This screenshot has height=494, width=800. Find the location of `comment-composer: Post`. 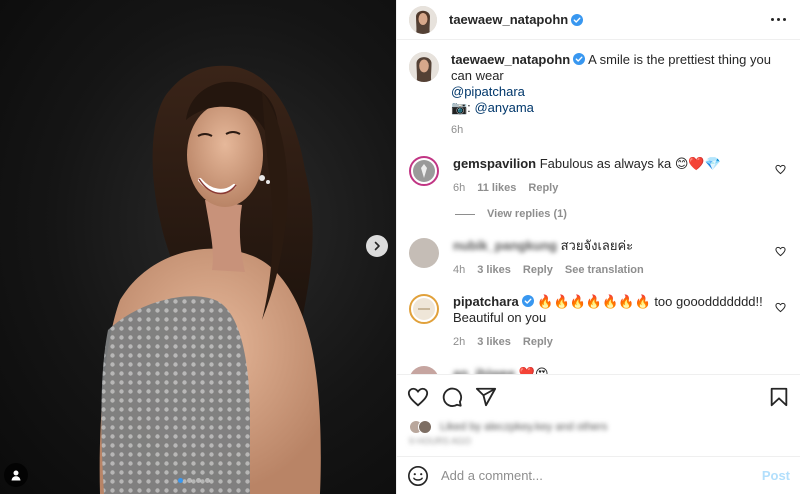

comment-composer: Post is located at coordinates (598, 475).